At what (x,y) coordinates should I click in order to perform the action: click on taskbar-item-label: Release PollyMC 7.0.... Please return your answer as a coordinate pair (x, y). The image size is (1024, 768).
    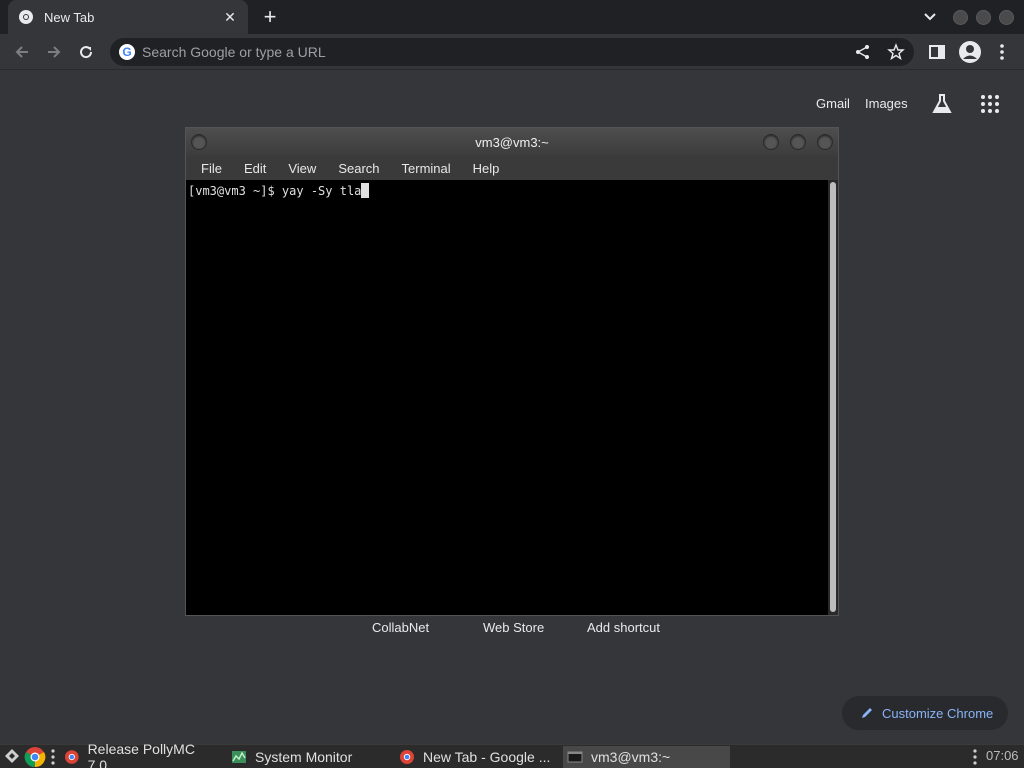
    Looking at the image, I should click on (141, 754).